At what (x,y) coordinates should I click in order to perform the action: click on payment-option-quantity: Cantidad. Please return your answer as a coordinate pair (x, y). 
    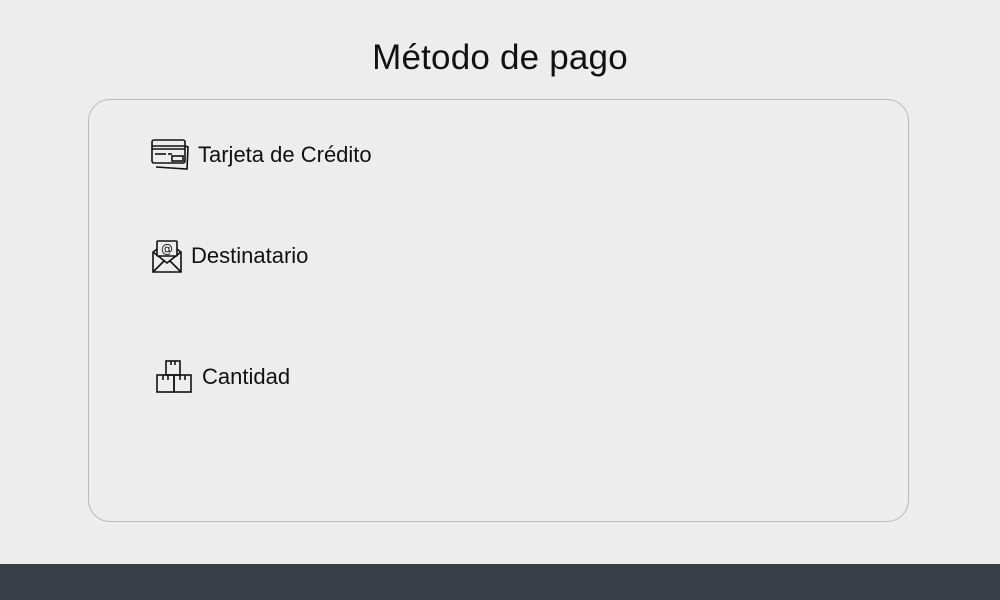
    Looking at the image, I should click on (222, 377).